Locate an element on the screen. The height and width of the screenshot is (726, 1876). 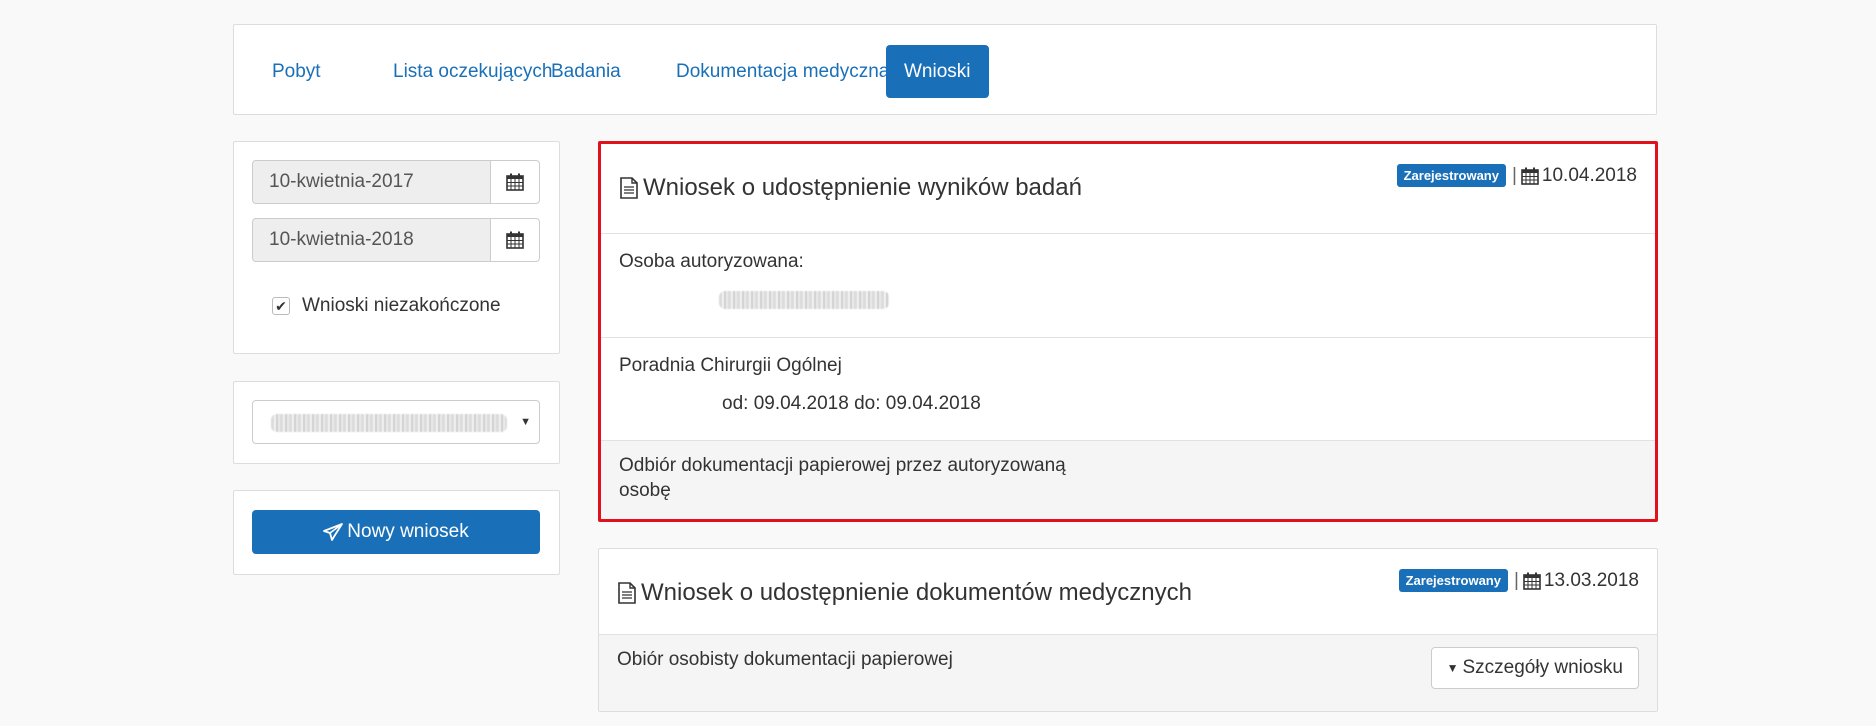
date-from-group: 10-kwietnia-2017 is located at coordinates (396, 182).